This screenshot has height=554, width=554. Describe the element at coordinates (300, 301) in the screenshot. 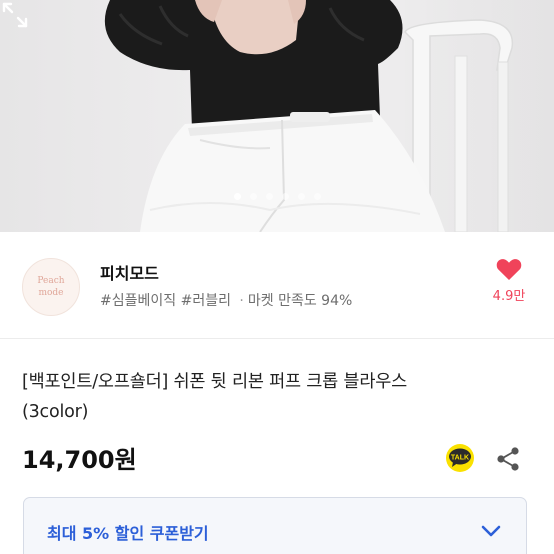

I see `market-satisfaction: 마켓 만족도 94%` at that location.